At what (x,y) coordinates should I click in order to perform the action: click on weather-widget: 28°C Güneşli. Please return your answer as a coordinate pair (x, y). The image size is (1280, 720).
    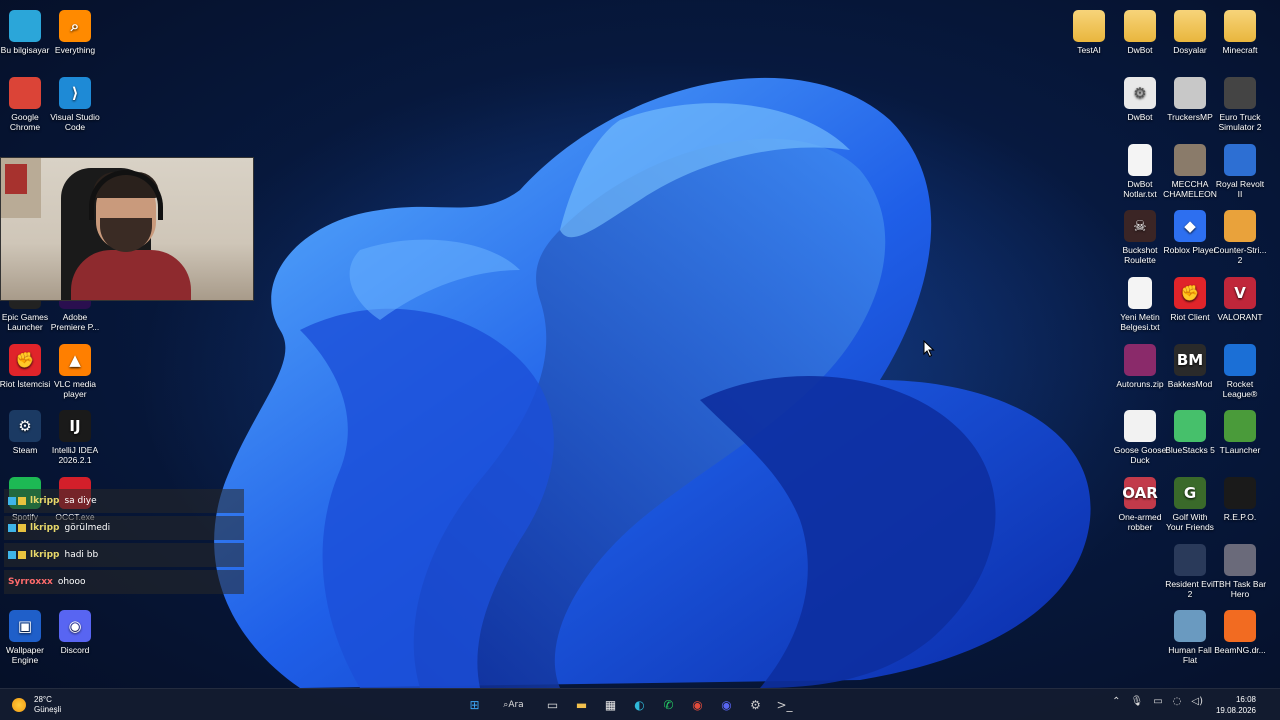
    Looking at the image, I should click on (36, 705).